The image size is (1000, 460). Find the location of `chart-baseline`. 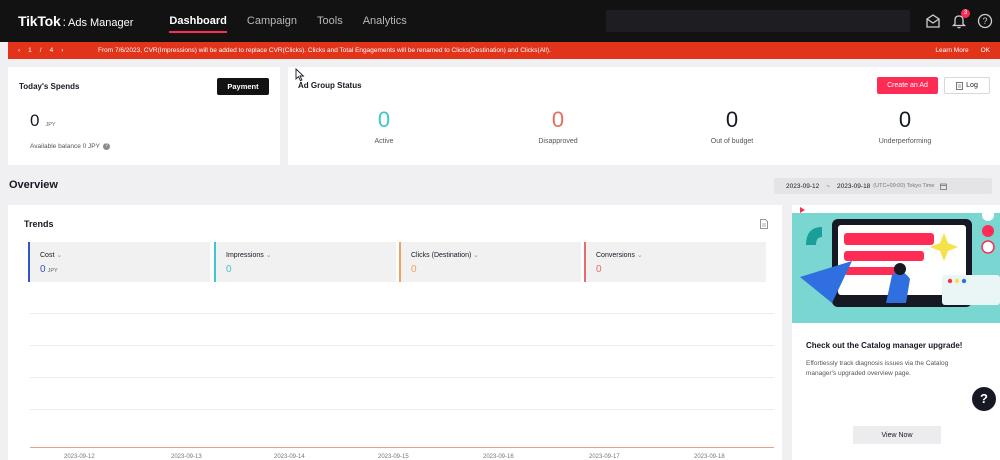

chart-baseline is located at coordinates (402, 447).